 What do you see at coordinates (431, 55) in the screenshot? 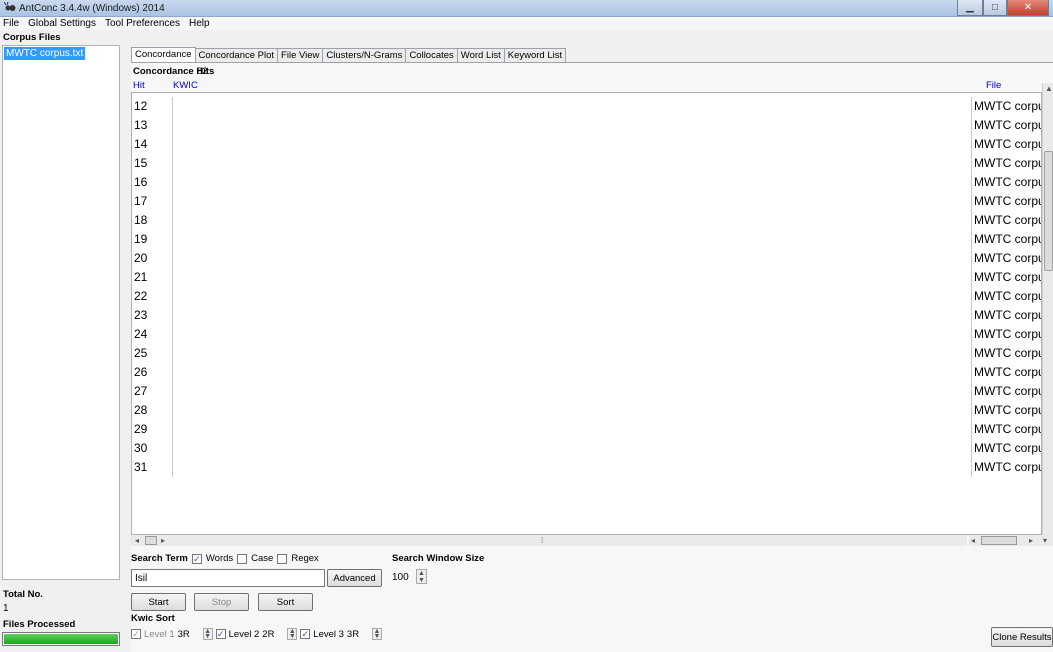
I see `tab-collocates: Collocates` at bounding box center [431, 55].